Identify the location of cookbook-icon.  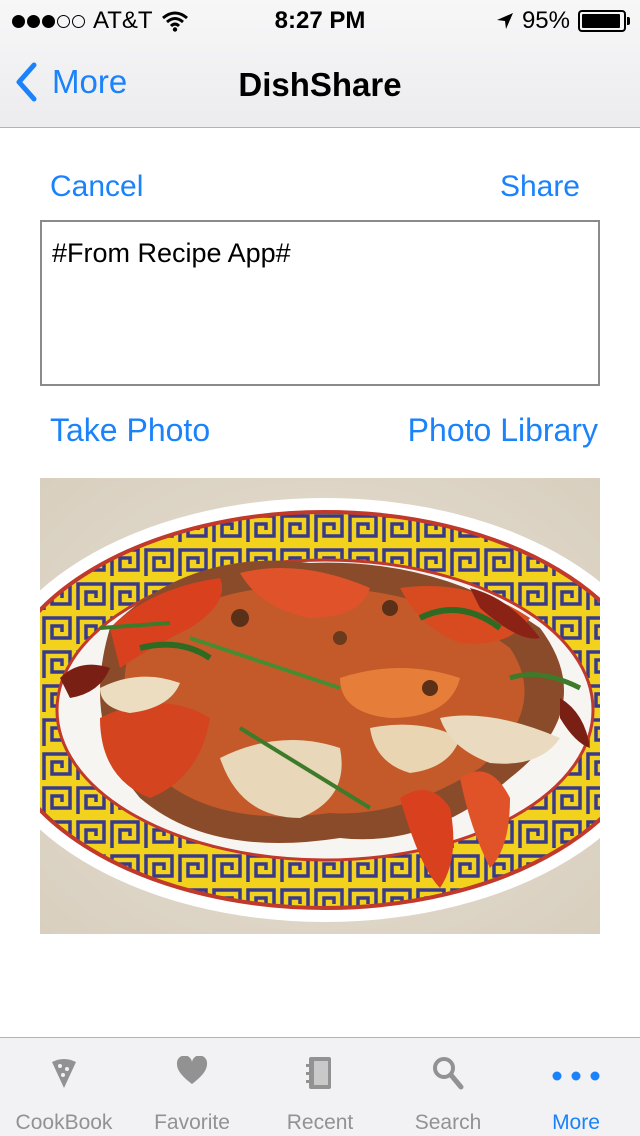
(64, 1073).